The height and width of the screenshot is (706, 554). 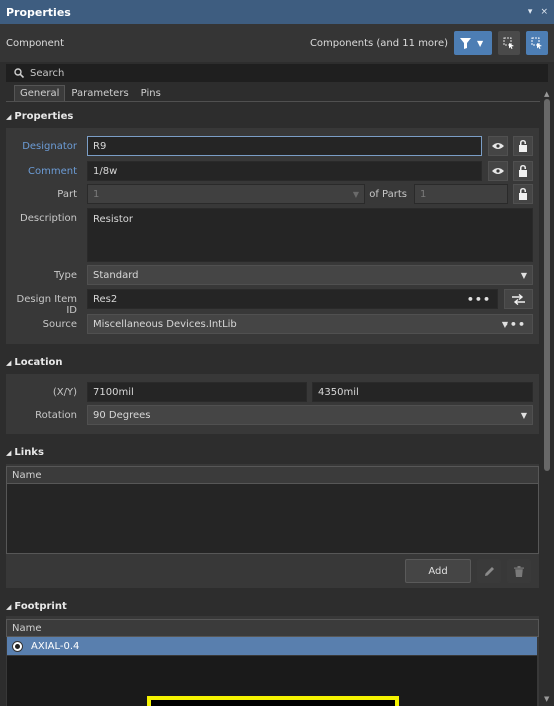 What do you see at coordinates (47, 73) in the screenshot?
I see `search-input: Search` at bounding box center [47, 73].